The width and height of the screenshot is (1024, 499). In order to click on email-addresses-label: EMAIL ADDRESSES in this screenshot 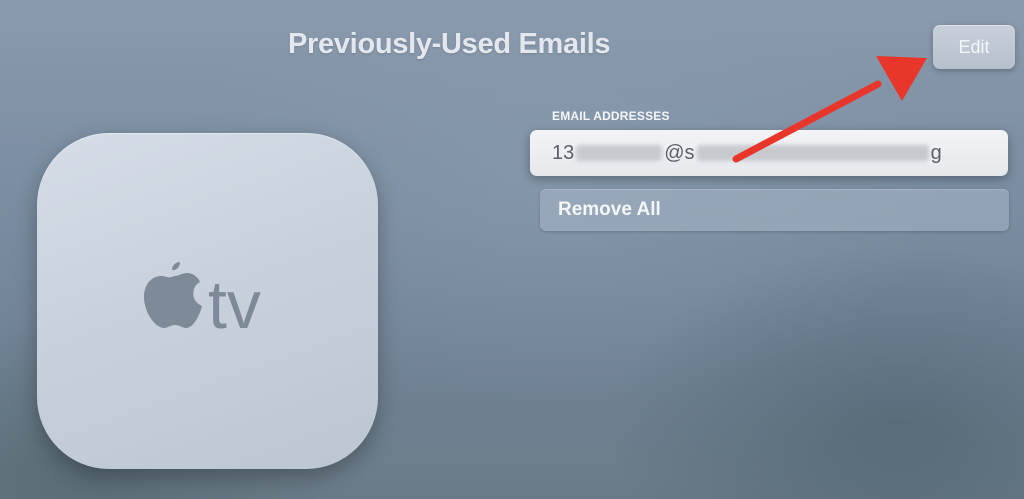, I will do `click(611, 116)`.